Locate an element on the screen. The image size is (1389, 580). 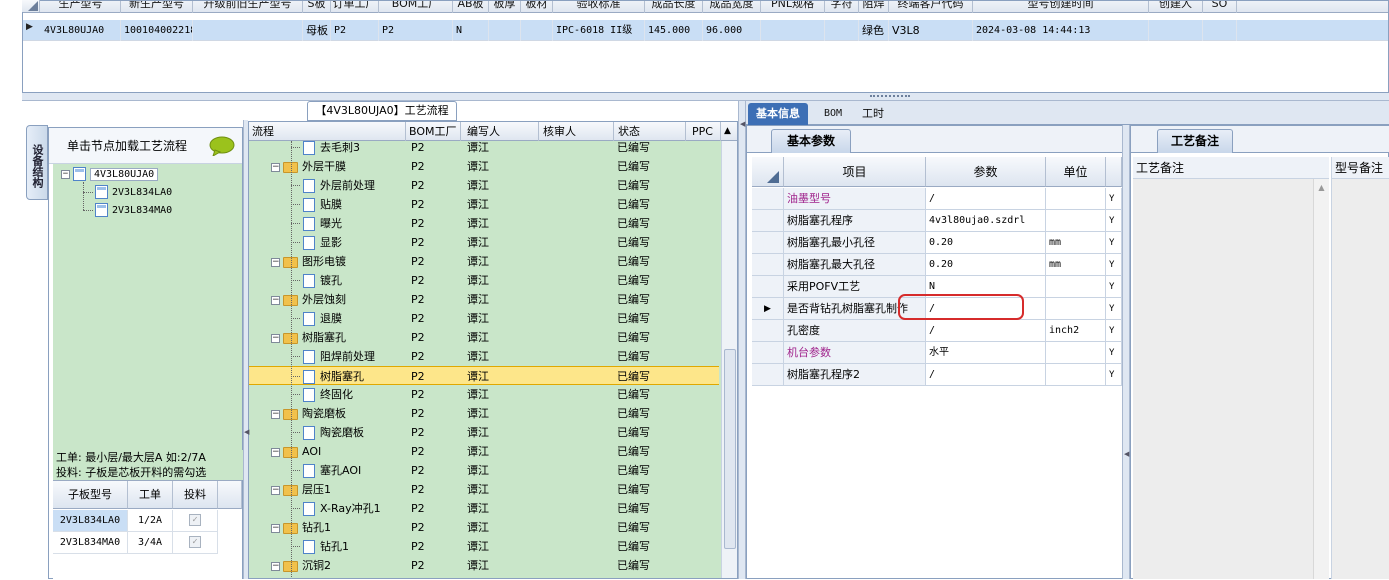
table-cell: 10010400221805 is located at coordinates (157, 30).